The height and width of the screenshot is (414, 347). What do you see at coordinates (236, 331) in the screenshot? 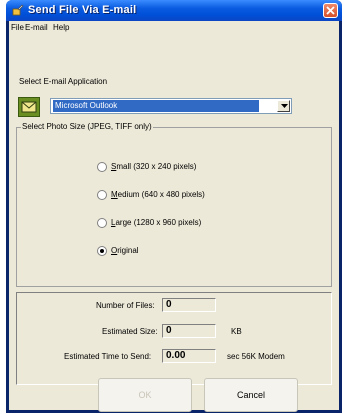
I see `est-size-unit: KB` at bounding box center [236, 331].